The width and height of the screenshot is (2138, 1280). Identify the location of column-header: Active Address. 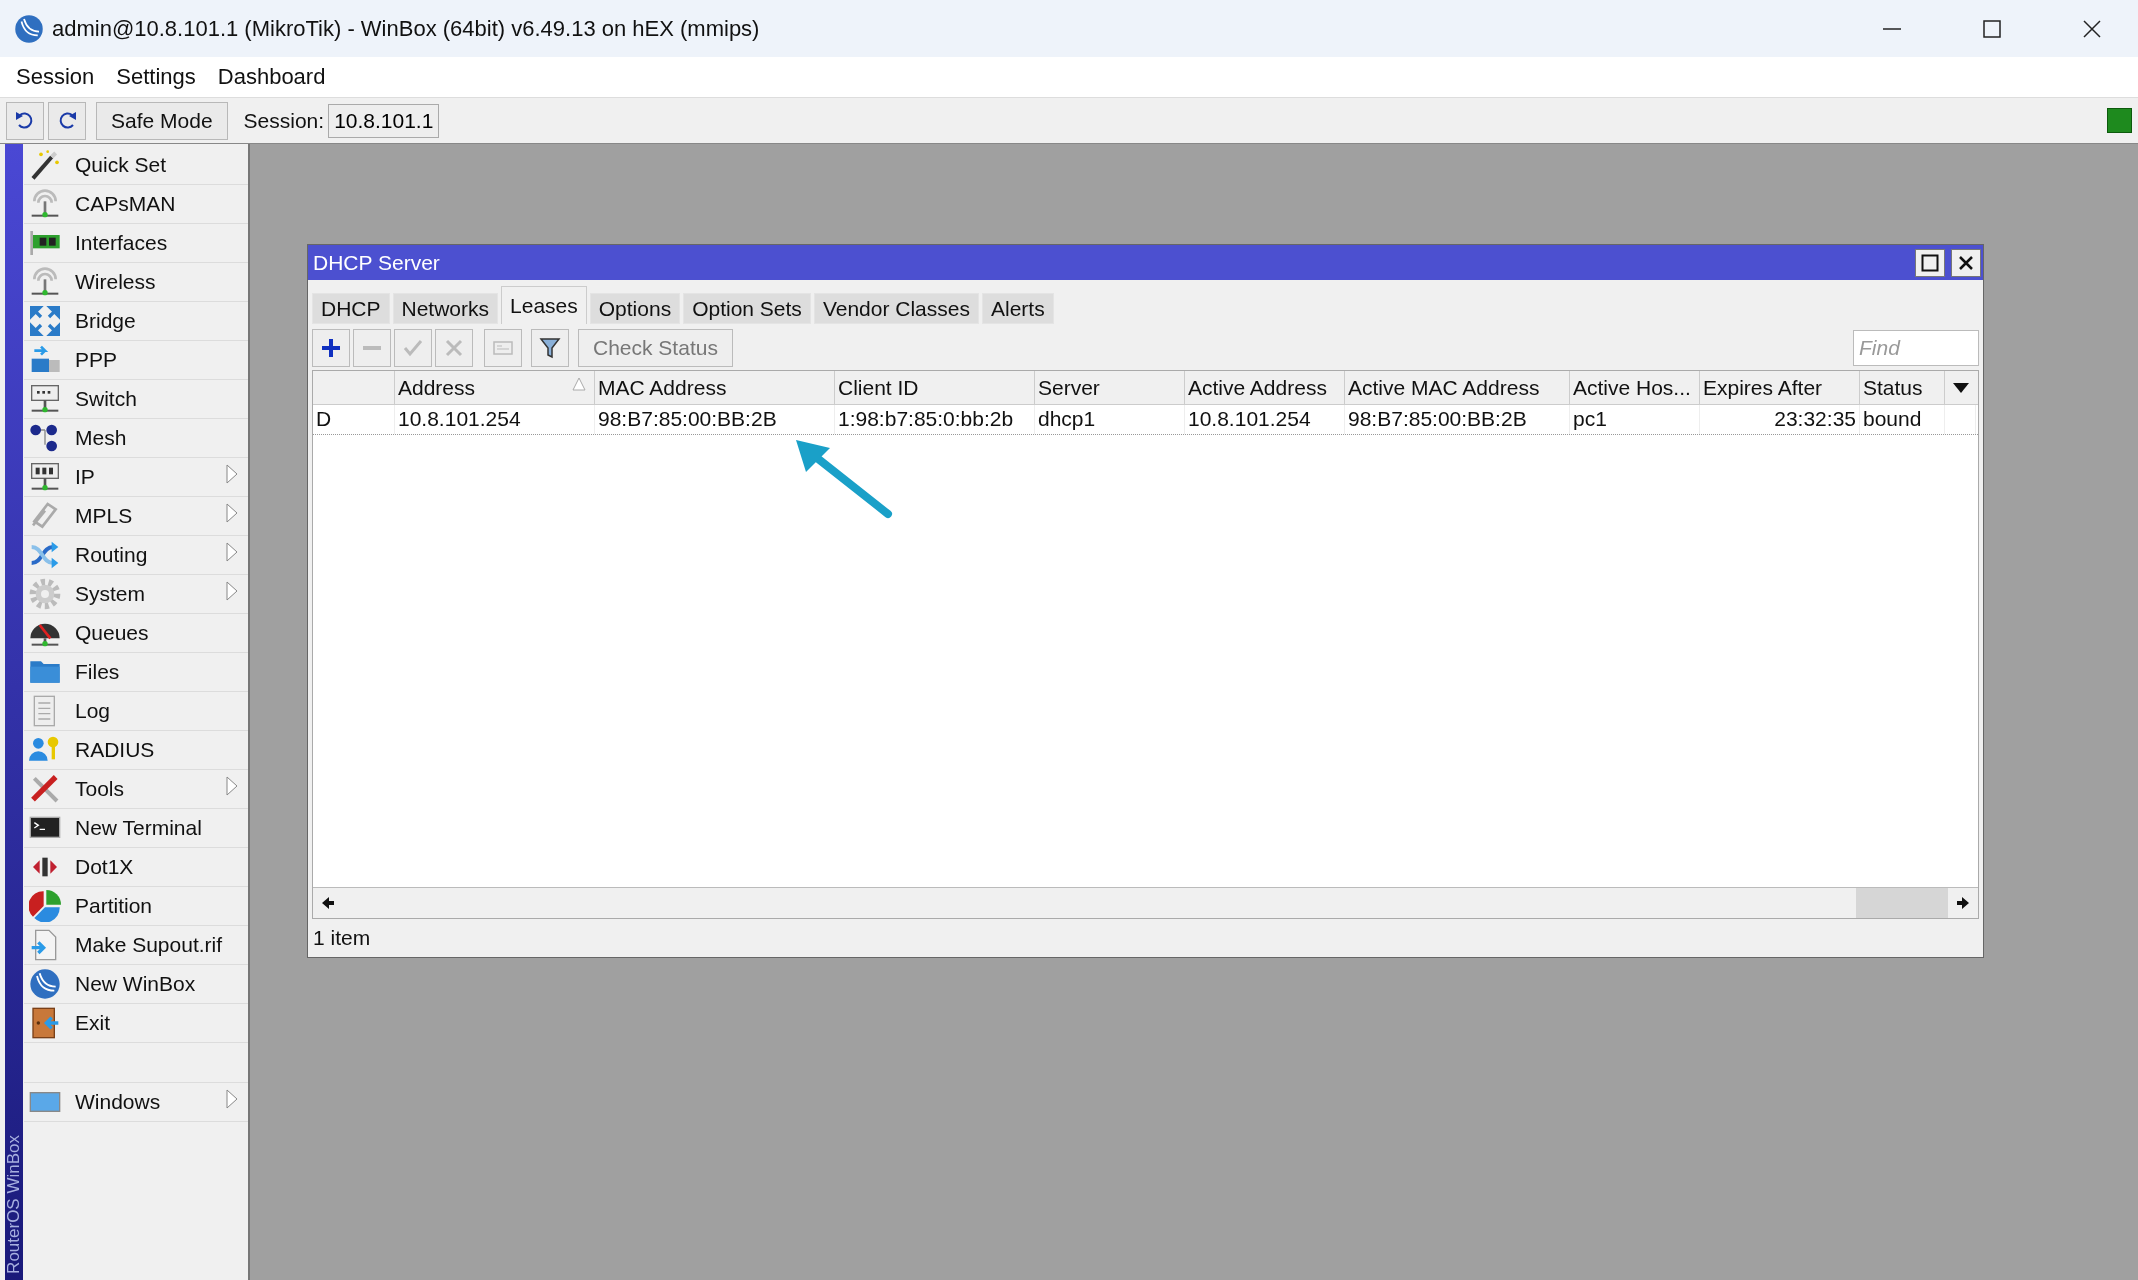
(1265, 387).